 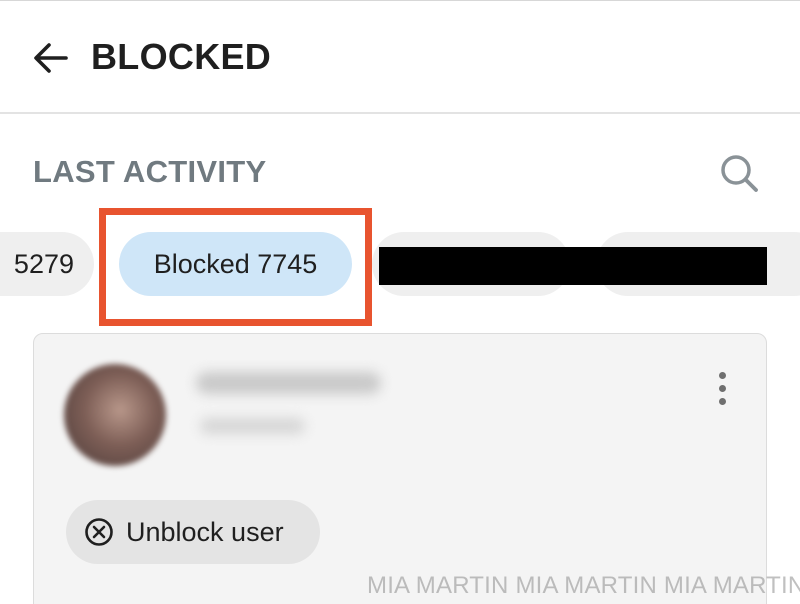 I want to click on more-options-button, so click(x=722, y=388).